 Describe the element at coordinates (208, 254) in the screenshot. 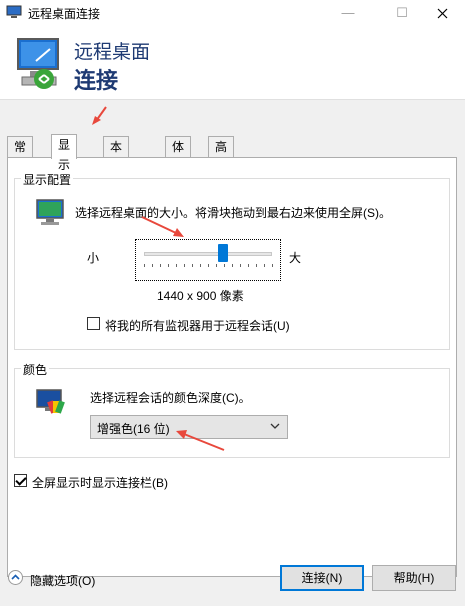

I see `slider-track` at that location.